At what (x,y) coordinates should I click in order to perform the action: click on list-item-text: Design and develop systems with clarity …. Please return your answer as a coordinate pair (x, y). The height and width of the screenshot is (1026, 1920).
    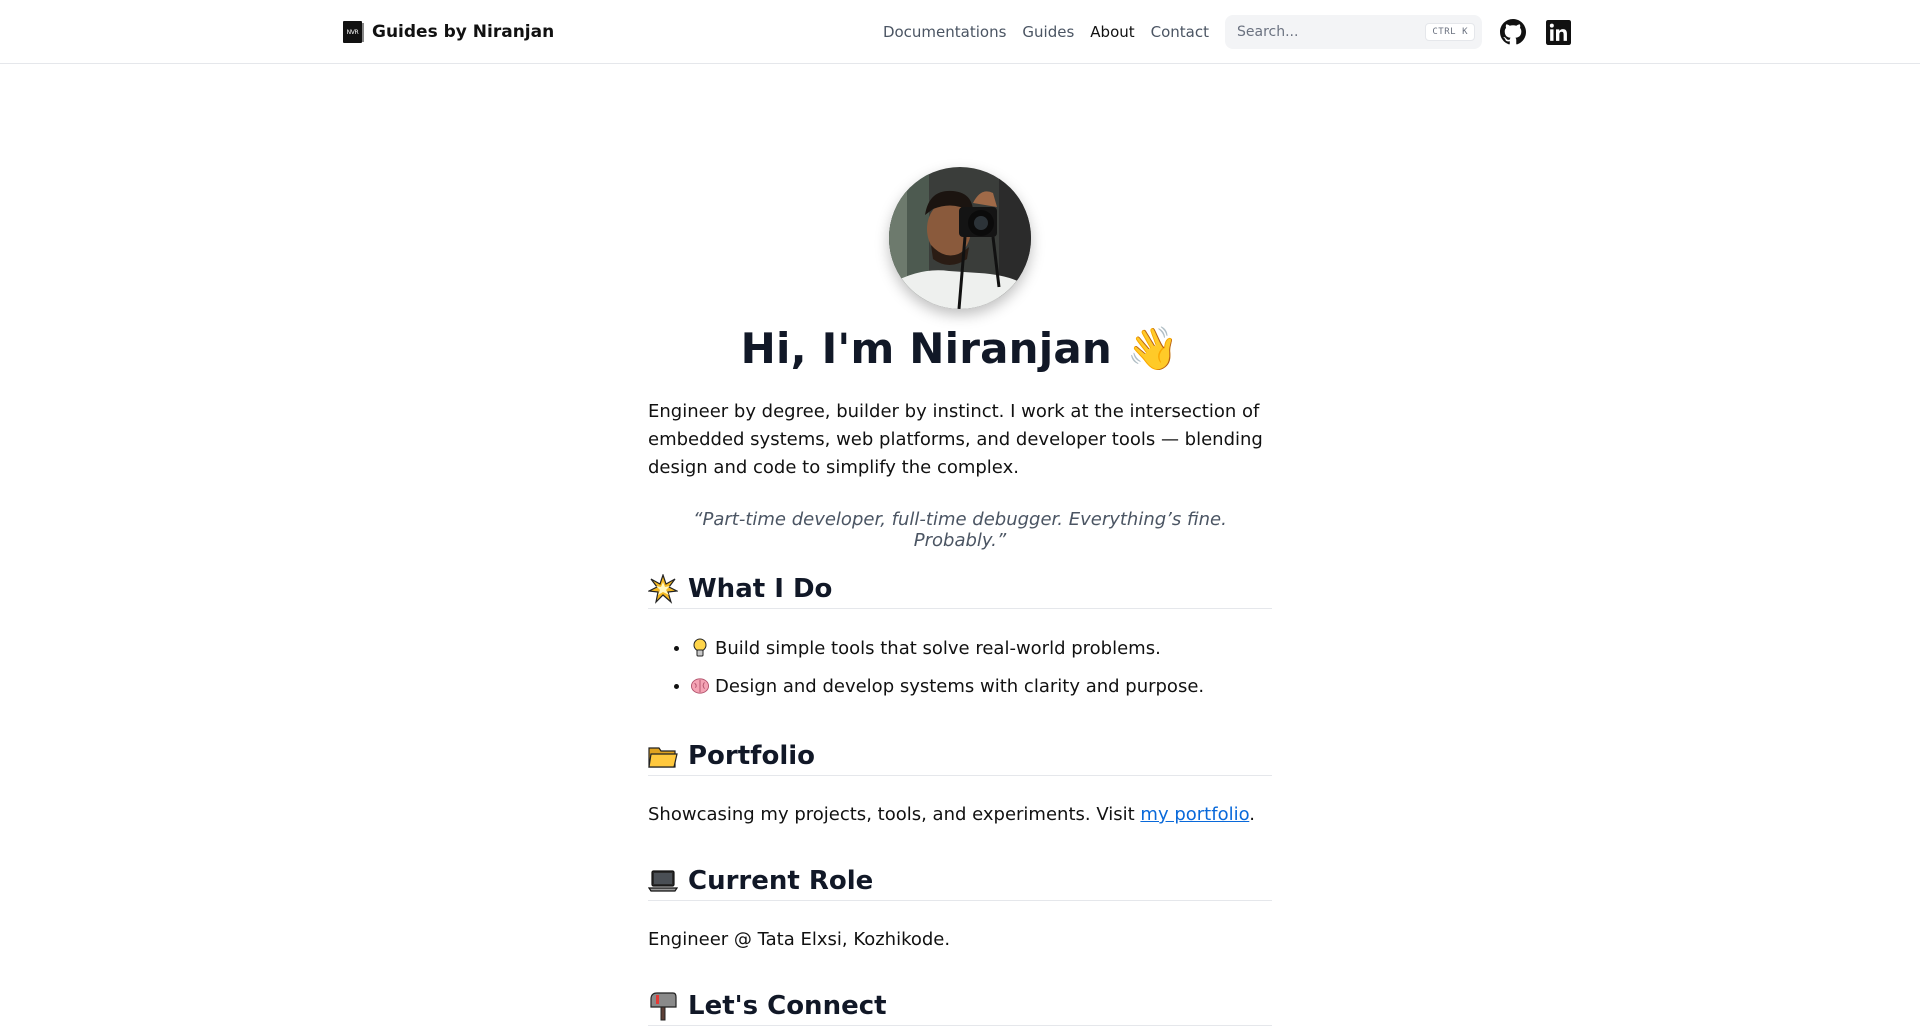
    Looking at the image, I should click on (960, 686).